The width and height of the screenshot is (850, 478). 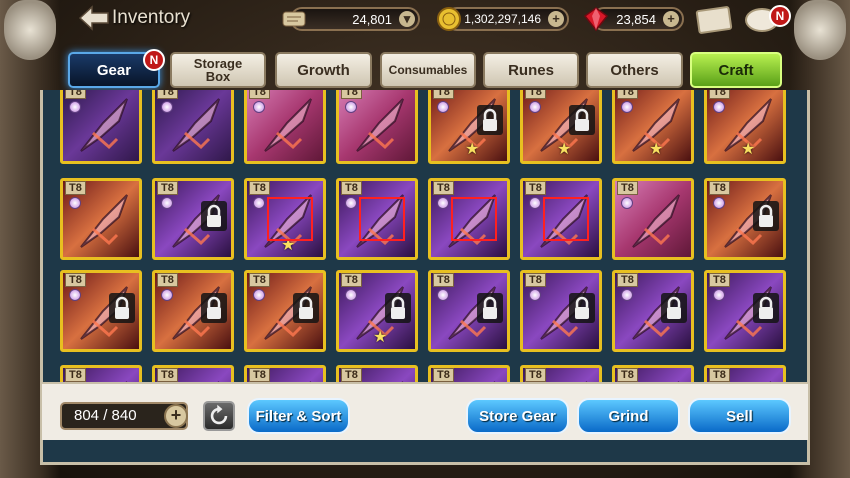 I want to click on ruby-resource: 23,854 +, so click(x=633, y=19).